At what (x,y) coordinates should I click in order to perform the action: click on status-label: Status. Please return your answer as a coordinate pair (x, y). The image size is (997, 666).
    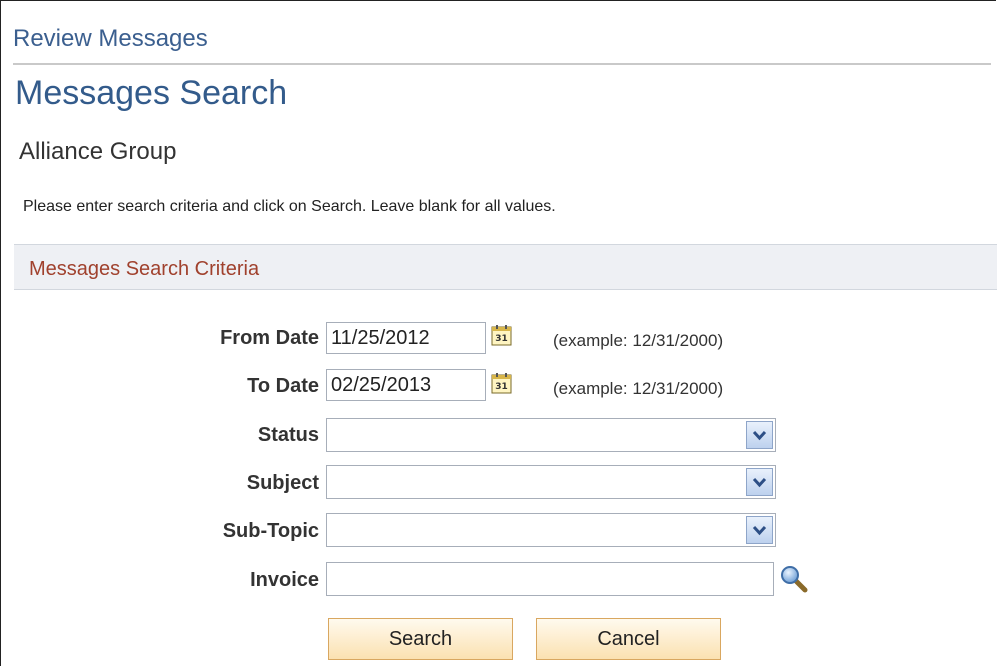
    Looking at the image, I should click on (288, 435).